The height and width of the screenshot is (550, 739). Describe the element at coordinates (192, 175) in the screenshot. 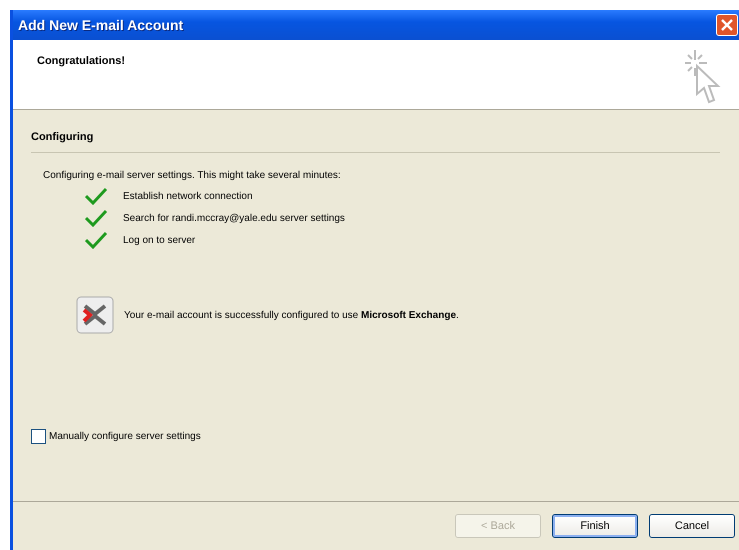

I see `intro-text: Configuring e-mail server settings. This might take several minutes:` at that location.